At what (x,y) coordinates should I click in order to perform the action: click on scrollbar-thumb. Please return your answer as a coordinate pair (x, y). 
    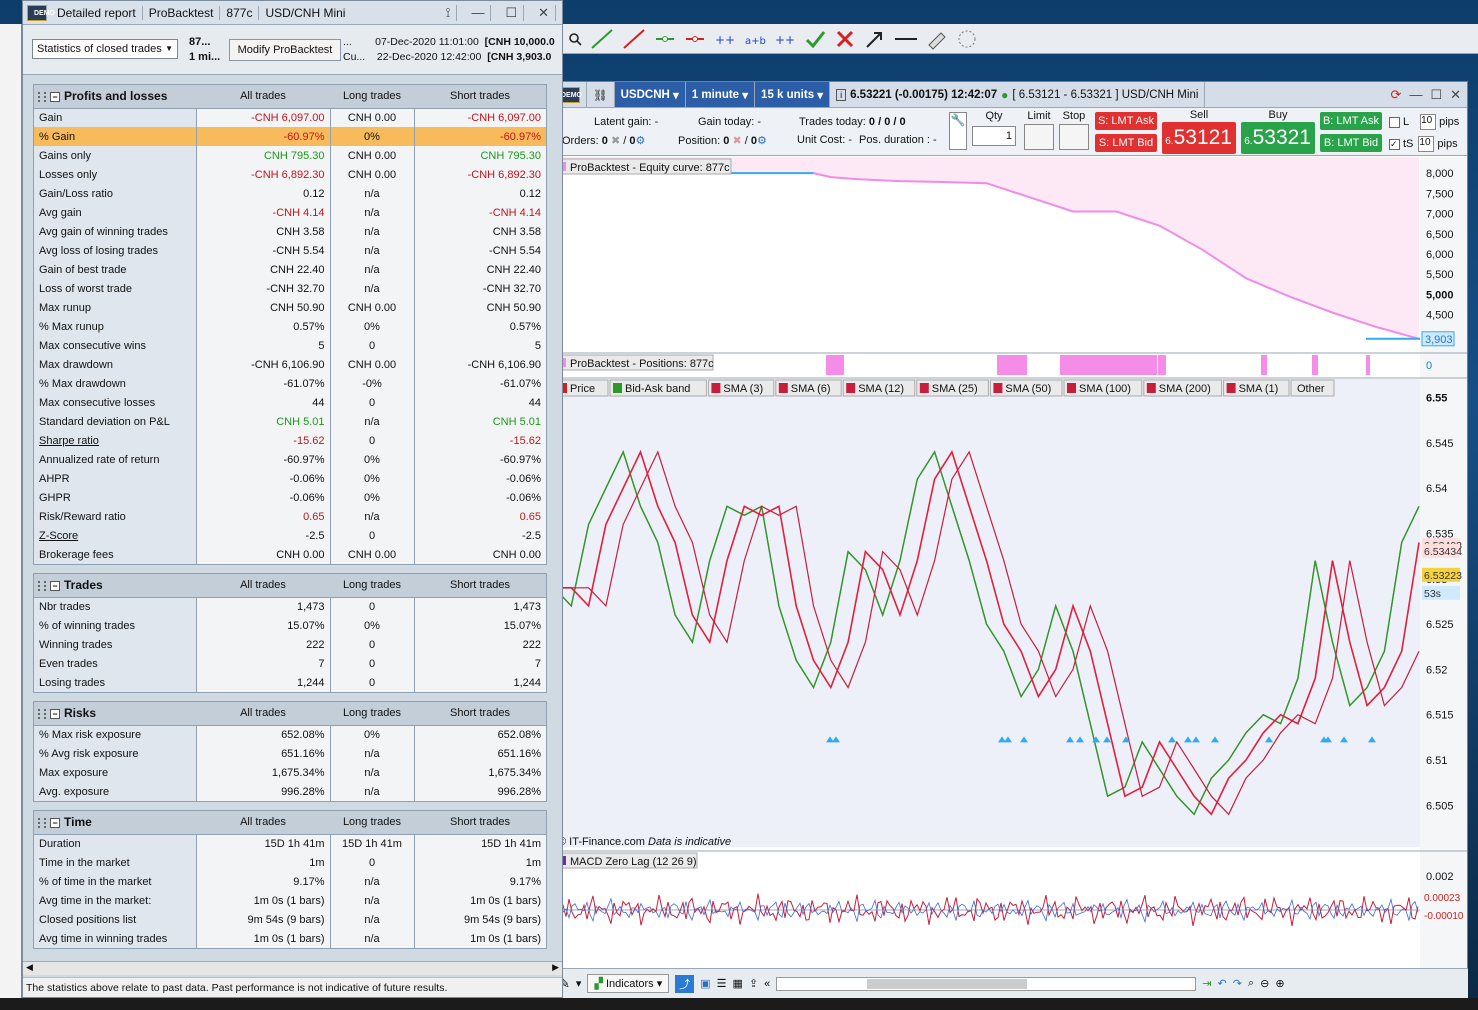
    Looking at the image, I should click on (947, 983).